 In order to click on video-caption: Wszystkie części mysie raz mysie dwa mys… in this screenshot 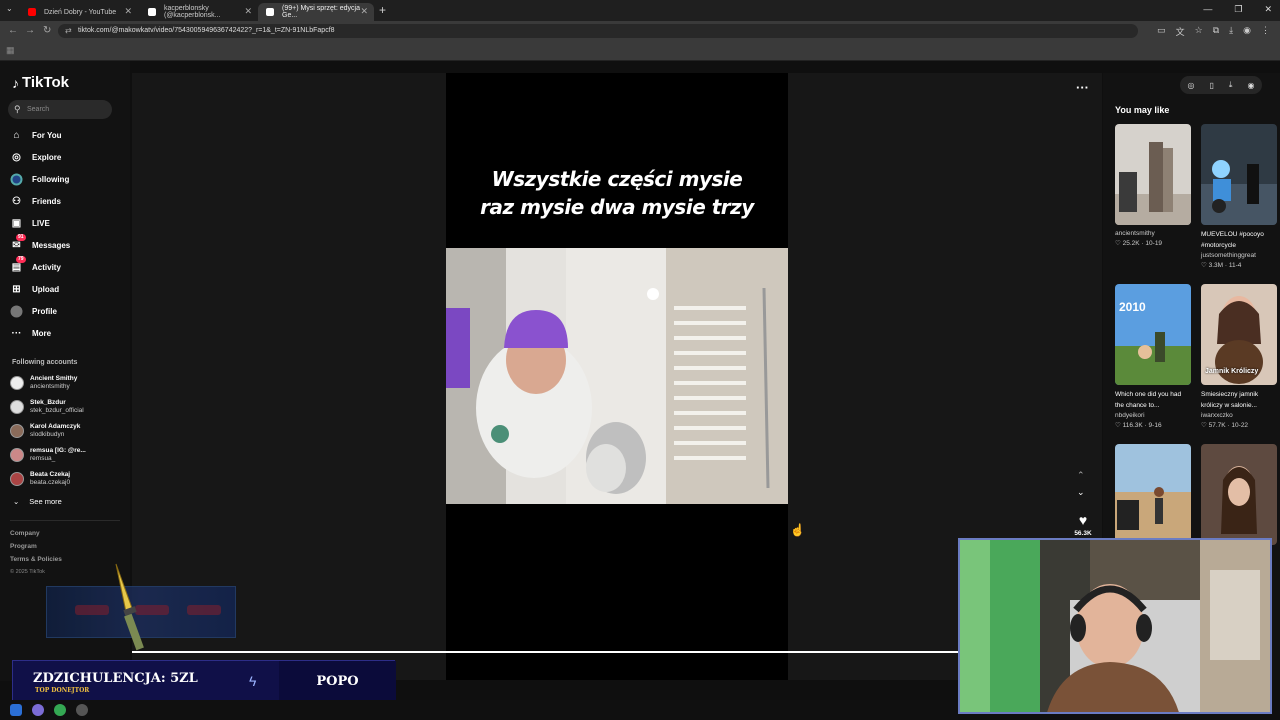, I will do `click(617, 193)`.